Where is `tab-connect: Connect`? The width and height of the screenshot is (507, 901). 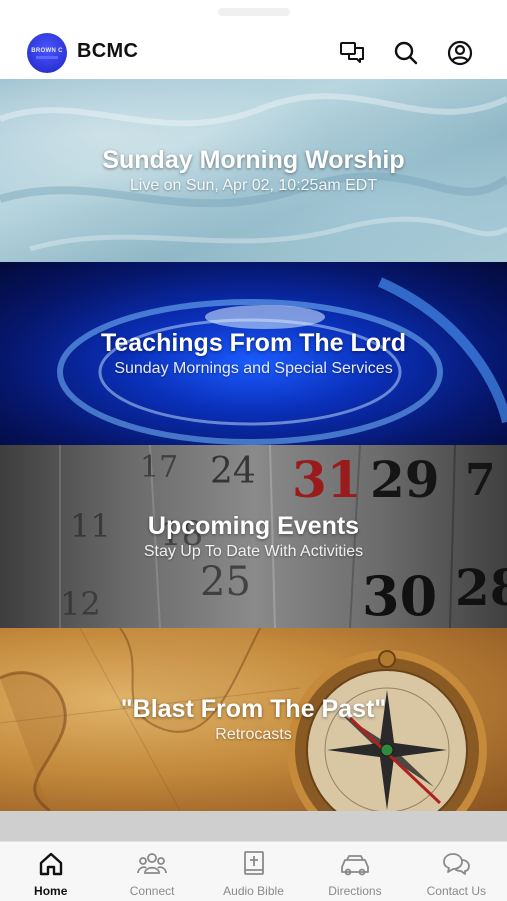
tab-connect: Connect is located at coordinates (151, 871).